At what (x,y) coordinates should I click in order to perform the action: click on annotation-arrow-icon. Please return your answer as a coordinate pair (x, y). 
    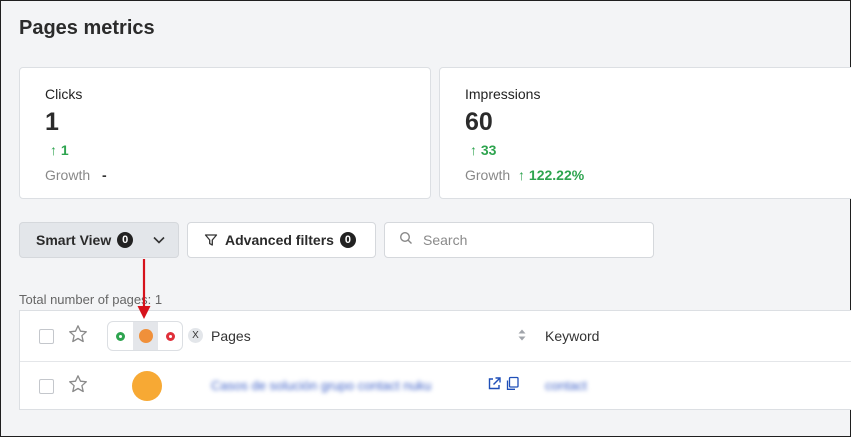
    Looking at the image, I should click on (144, 292).